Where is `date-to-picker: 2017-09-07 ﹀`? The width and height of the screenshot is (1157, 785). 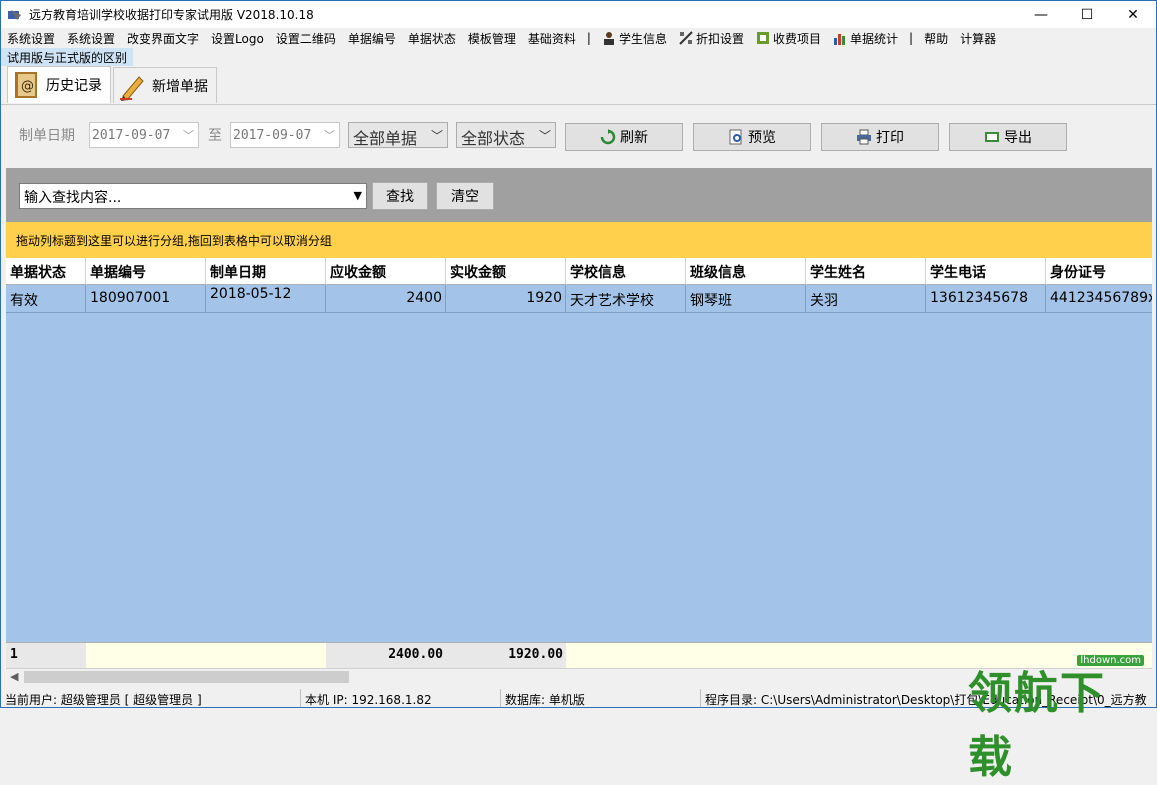
date-to-picker: 2017-09-07 ﹀ is located at coordinates (285, 135).